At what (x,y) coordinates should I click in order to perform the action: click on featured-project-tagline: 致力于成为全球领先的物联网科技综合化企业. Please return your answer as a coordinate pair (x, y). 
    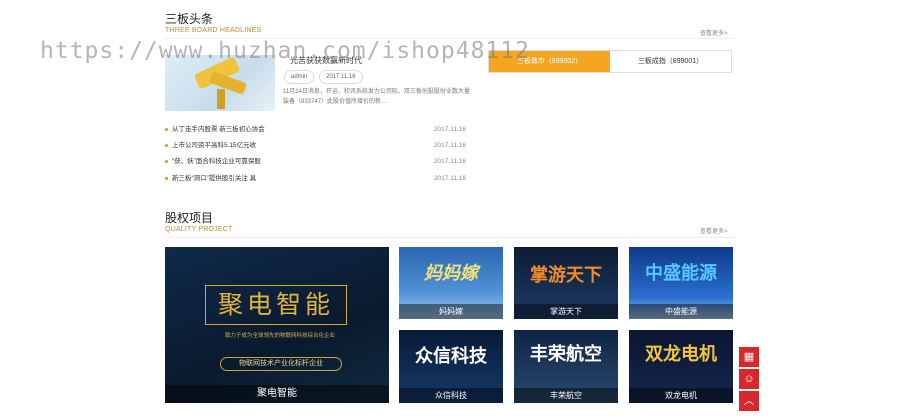
    Looking at the image, I should click on (279, 336).